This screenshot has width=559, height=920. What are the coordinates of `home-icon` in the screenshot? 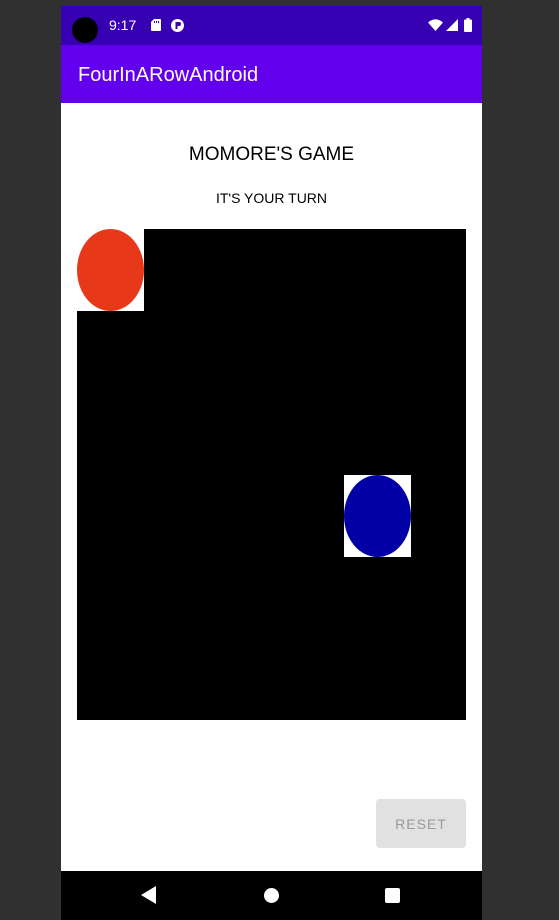 It's located at (271, 895).